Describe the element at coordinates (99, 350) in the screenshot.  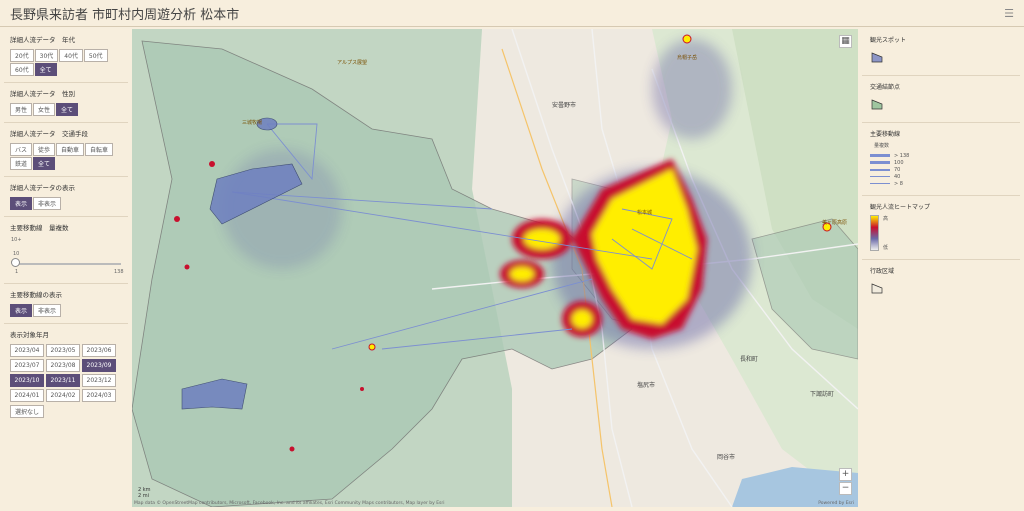
I see `period-option-button: 2023/06` at that location.